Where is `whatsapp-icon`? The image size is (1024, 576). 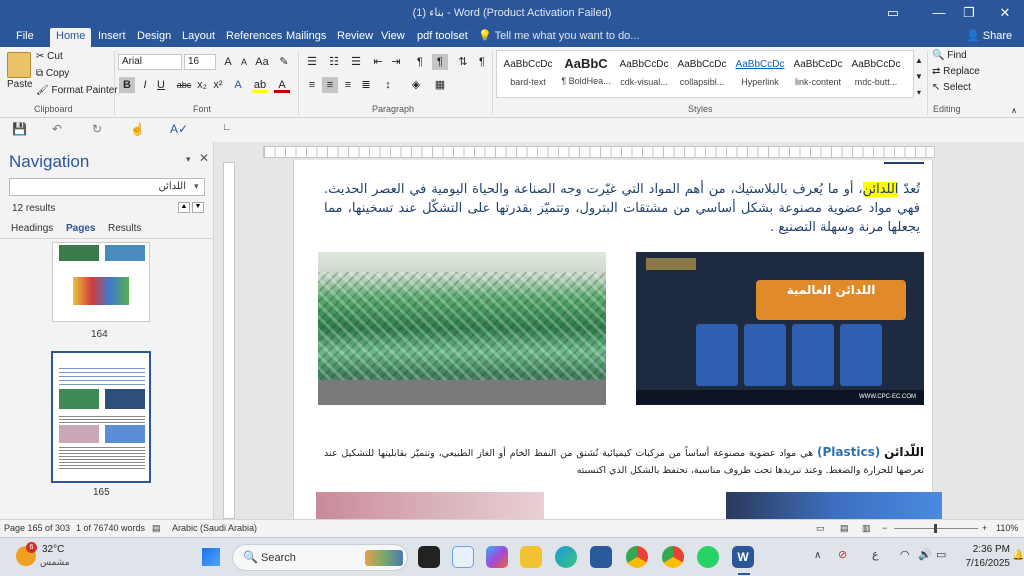
whatsapp-icon is located at coordinates (708, 557).